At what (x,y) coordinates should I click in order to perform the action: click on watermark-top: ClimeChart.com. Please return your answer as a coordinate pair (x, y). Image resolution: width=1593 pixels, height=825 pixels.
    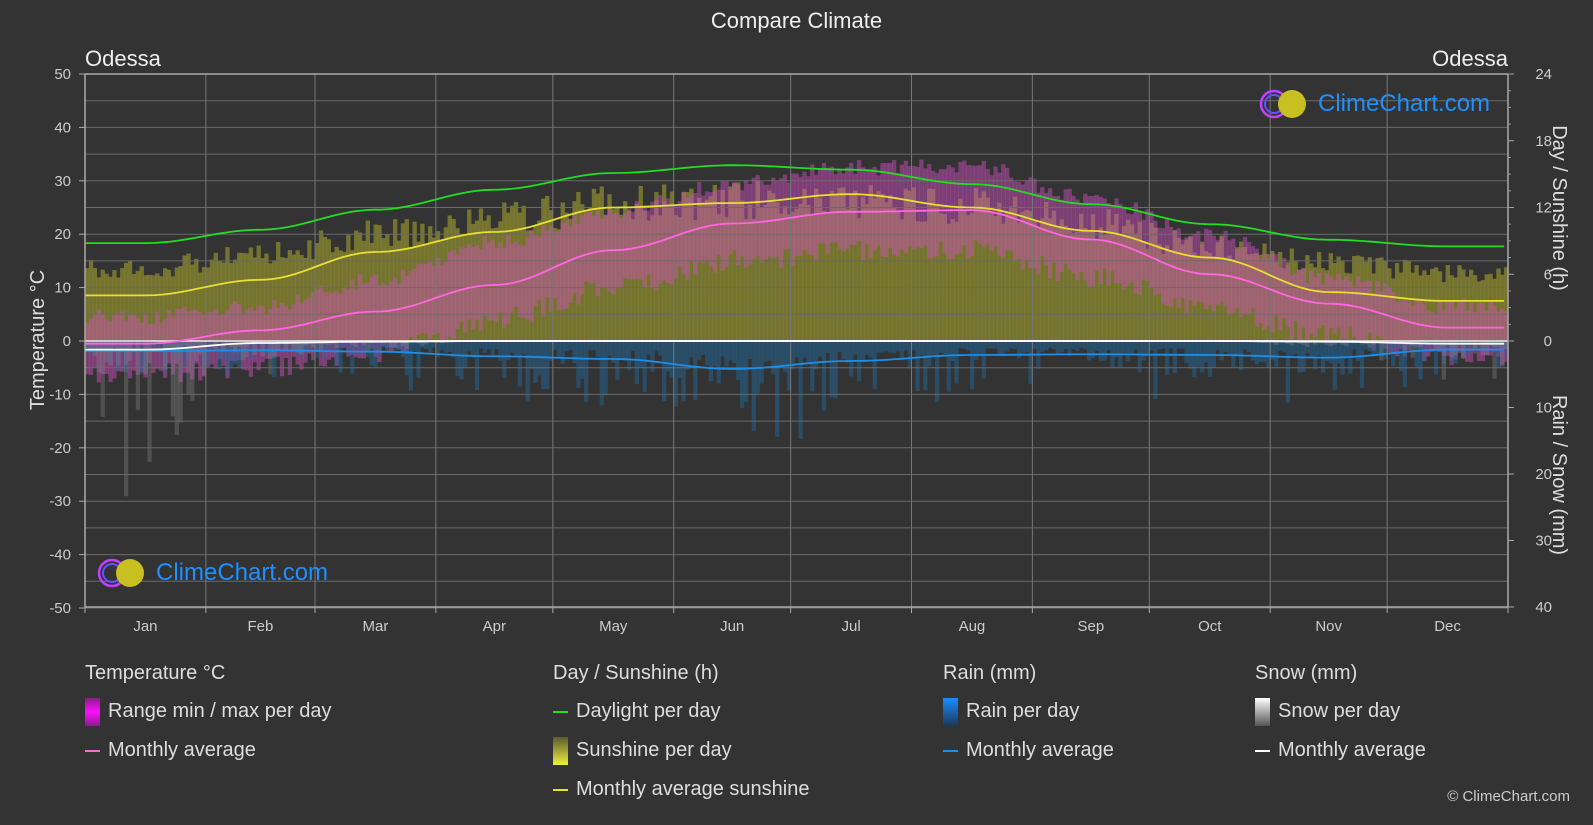
    Looking at the image, I should click on (1374, 104).